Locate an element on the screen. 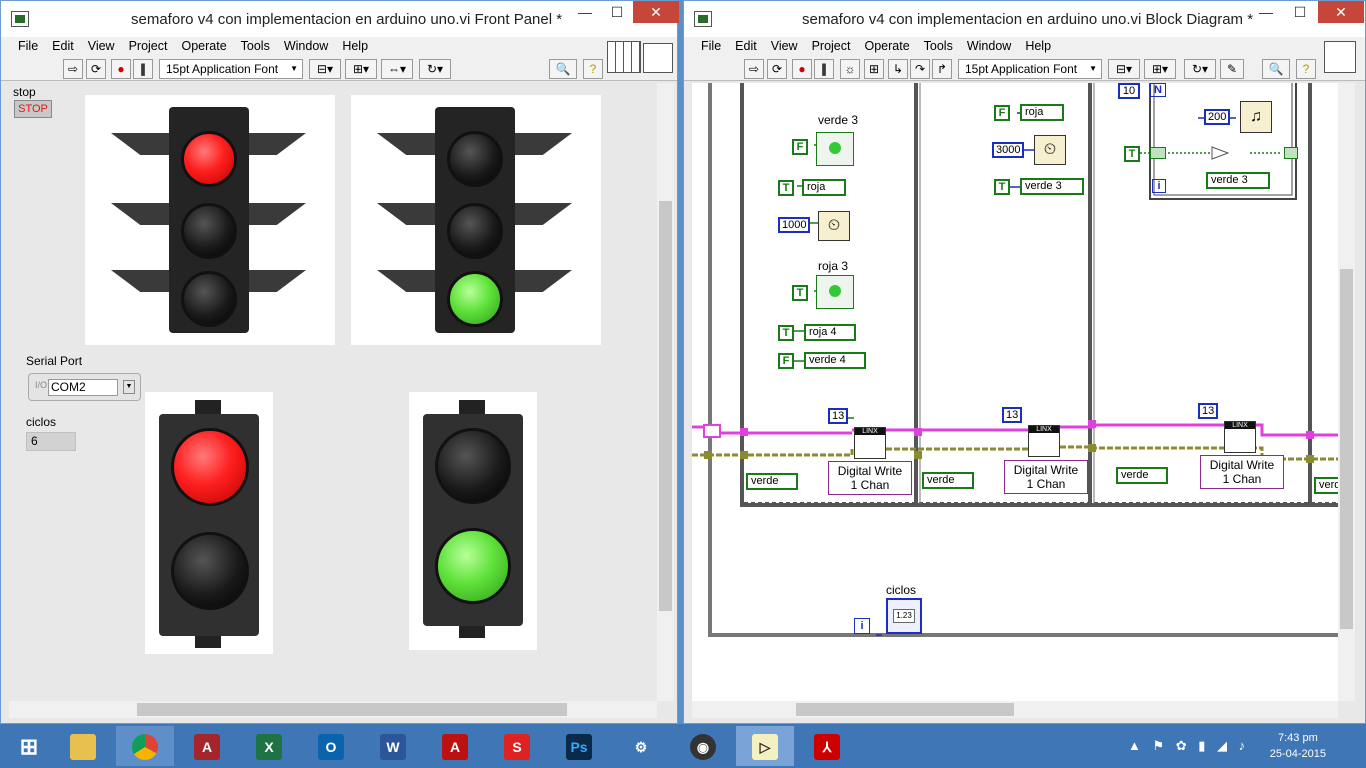 The width and height of the screenshot is (1366, 768). run-continuous-icon: ⟳ is located at coordinates (96, 69).